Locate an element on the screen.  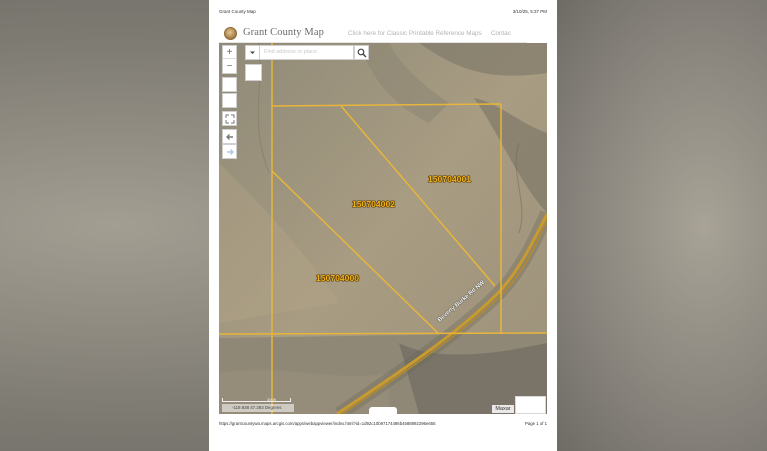
print-footer-page: Page 1 of 1 is located at coordinates (536, 423).